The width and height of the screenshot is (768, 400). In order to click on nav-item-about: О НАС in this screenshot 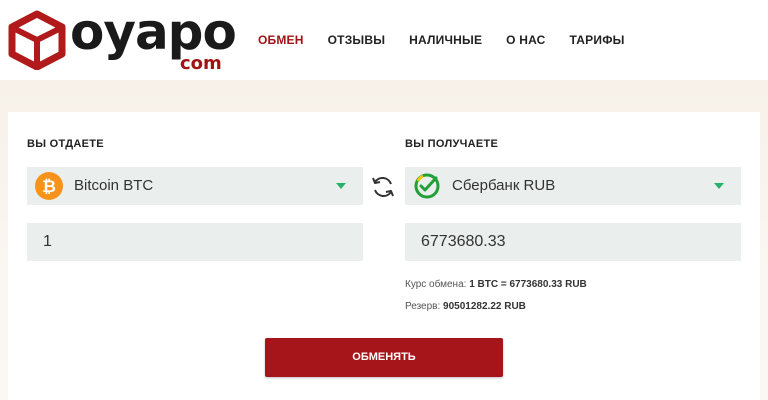, I will do `click(525, 40)`.